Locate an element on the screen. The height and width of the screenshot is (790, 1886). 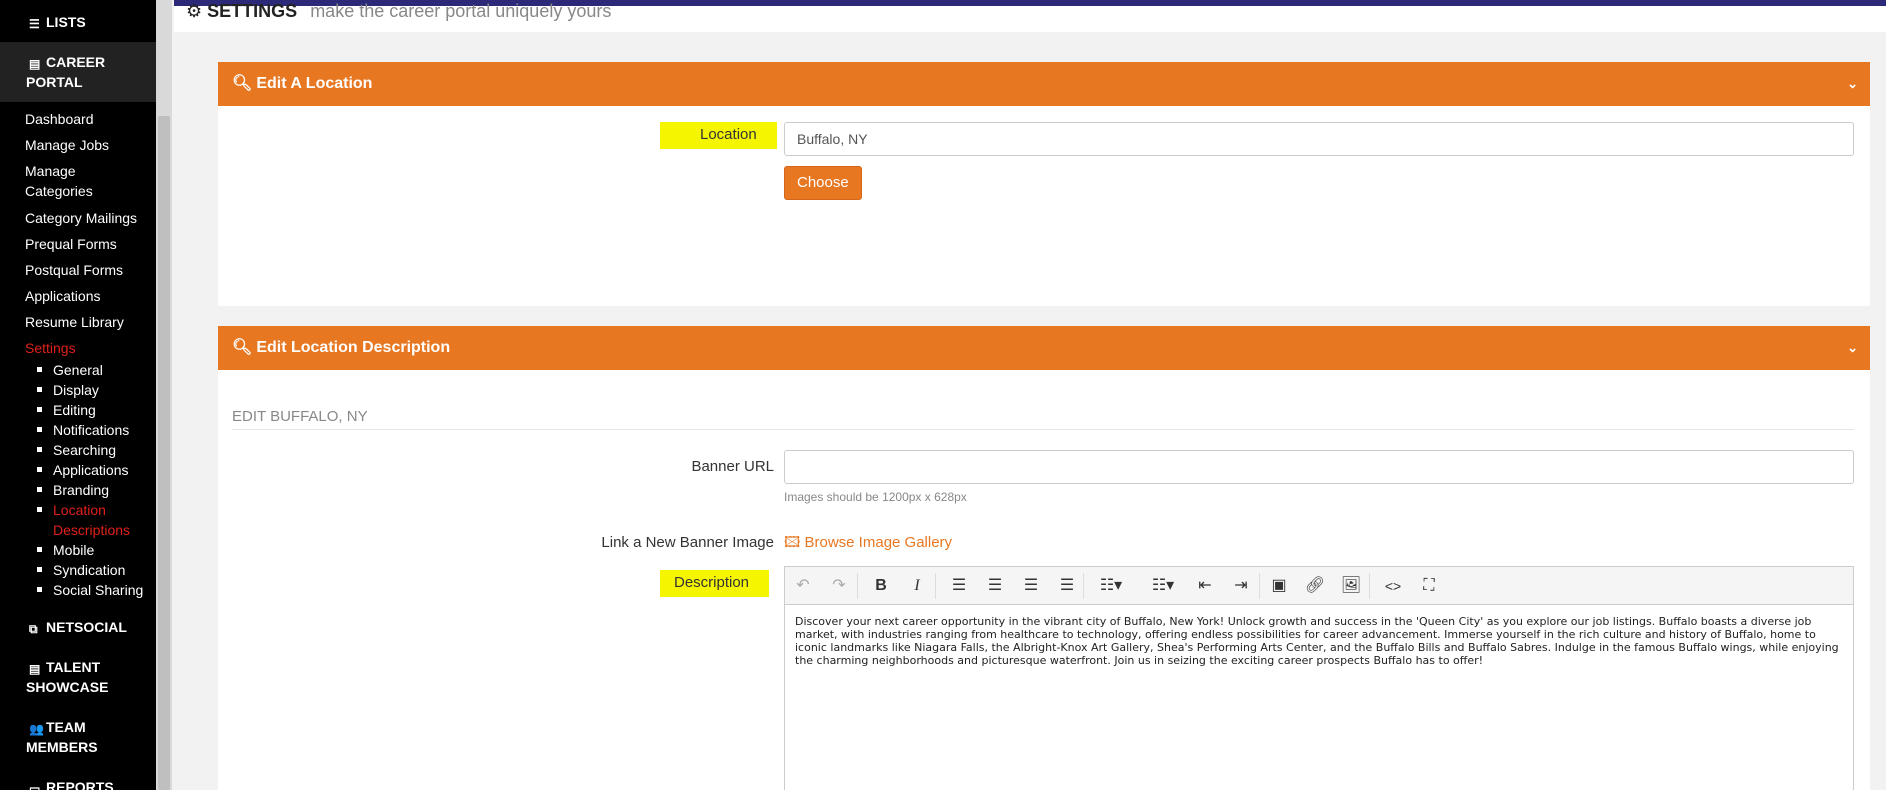
network-icon: ⧉ is located at coordinates (33, 629).